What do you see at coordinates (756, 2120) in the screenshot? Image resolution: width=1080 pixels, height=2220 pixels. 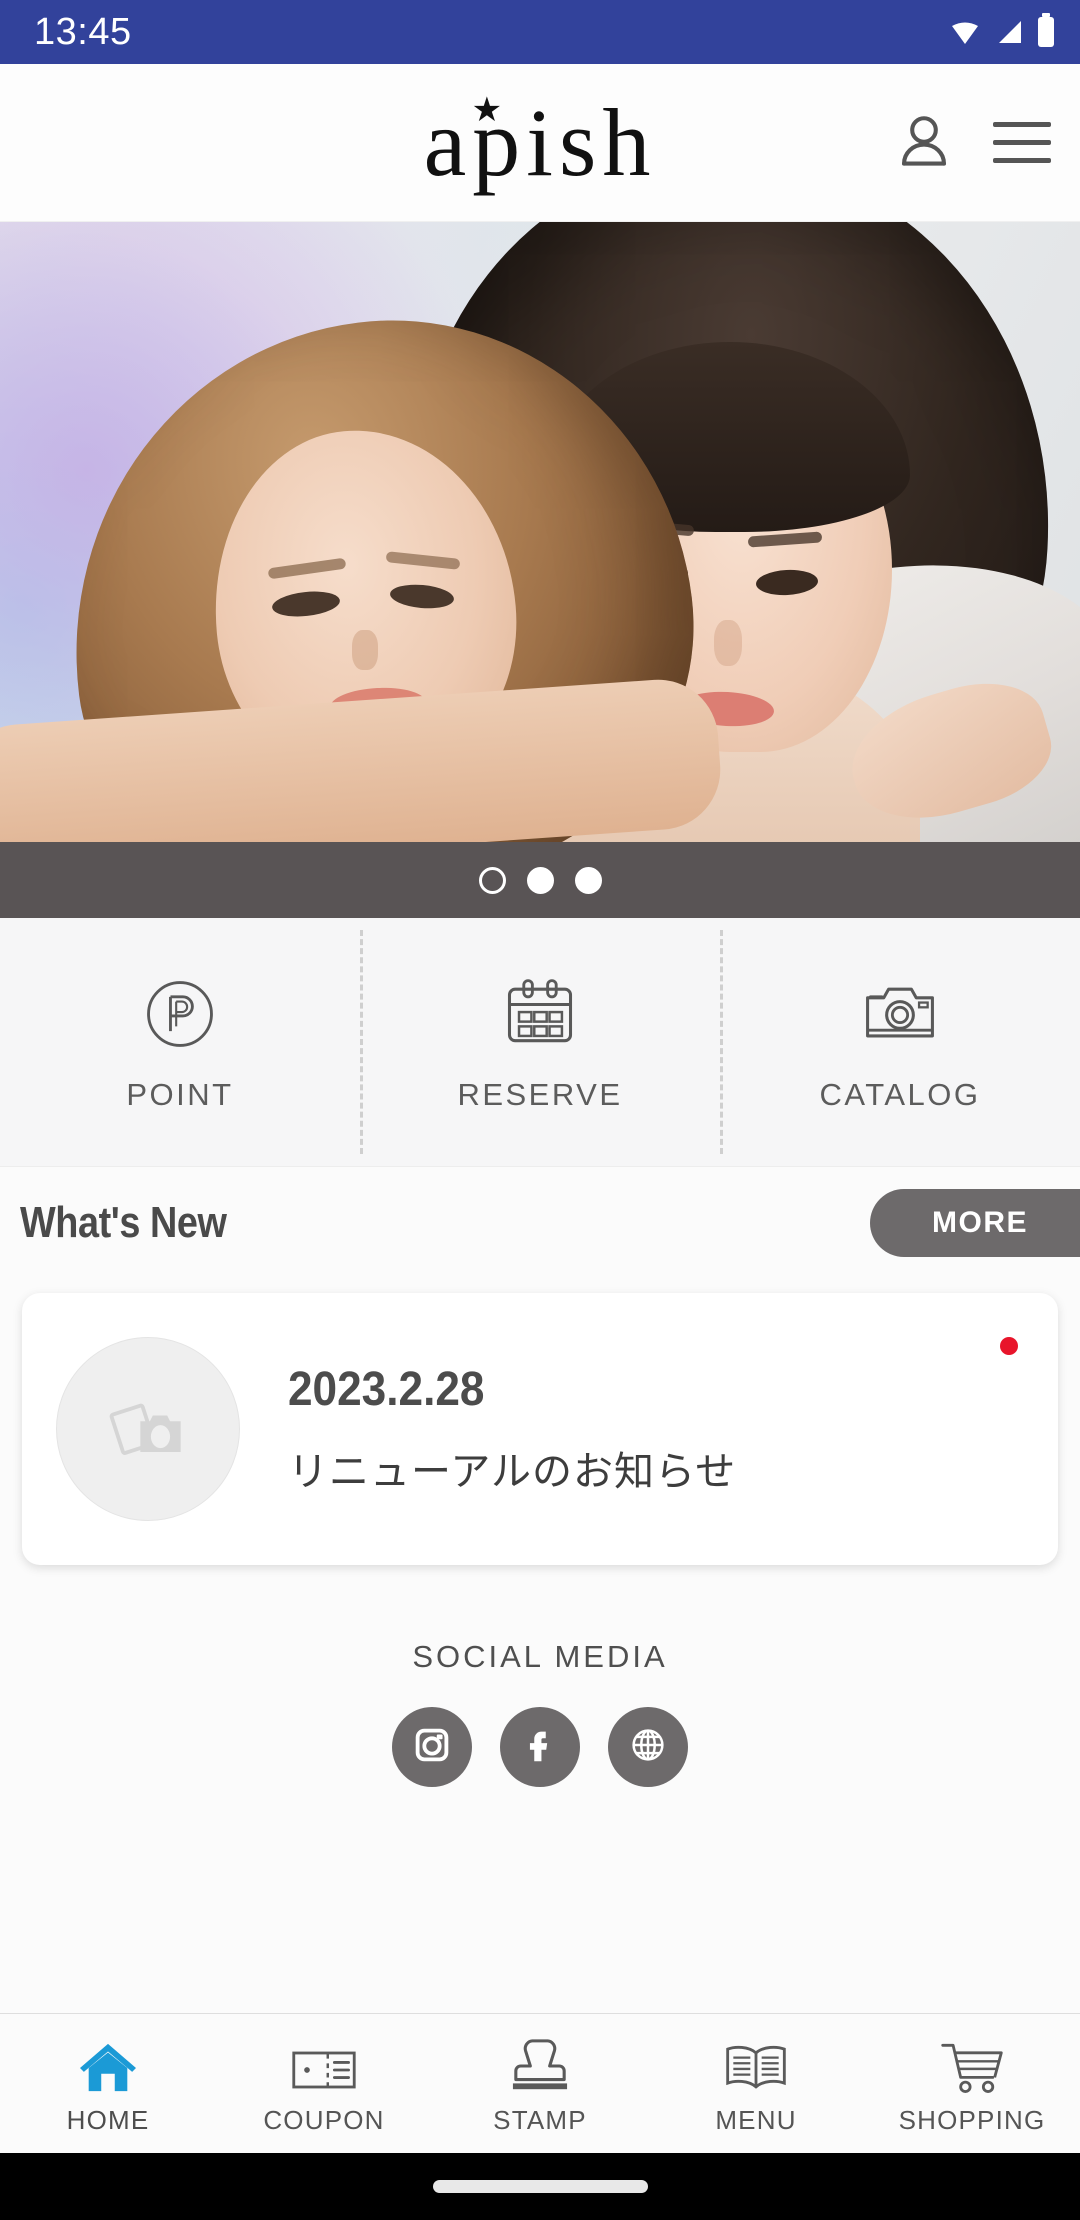 I see `nav-label: MENU` at bounding box center [756, 2120].